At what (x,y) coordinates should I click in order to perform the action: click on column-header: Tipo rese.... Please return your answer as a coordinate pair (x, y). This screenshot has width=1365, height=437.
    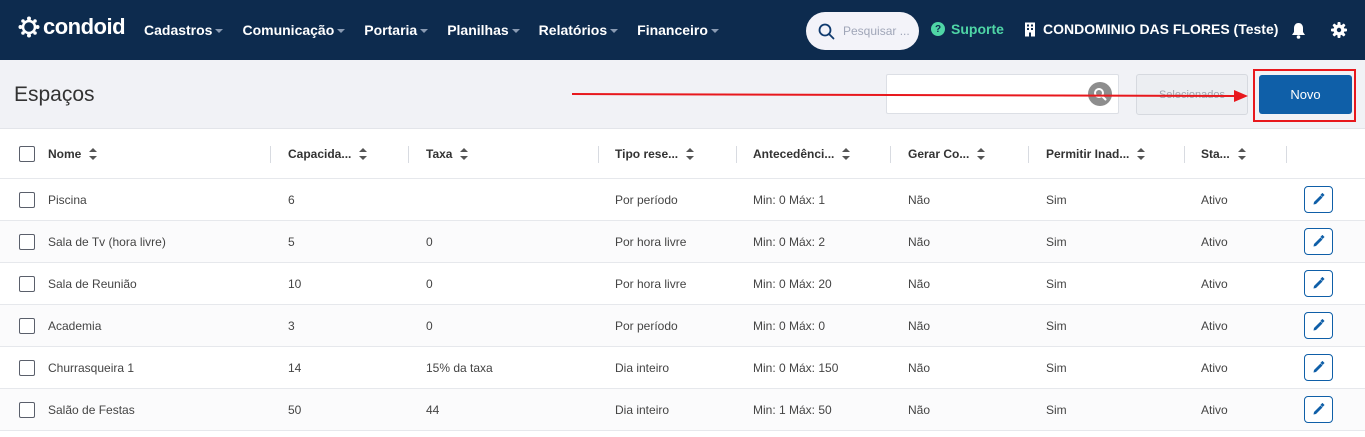
    Looking at the image, I should click on (655, 154).